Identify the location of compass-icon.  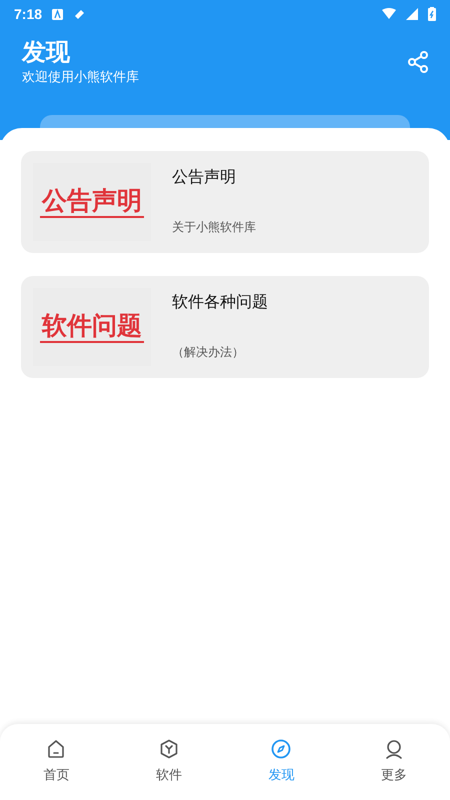
(281, 749).